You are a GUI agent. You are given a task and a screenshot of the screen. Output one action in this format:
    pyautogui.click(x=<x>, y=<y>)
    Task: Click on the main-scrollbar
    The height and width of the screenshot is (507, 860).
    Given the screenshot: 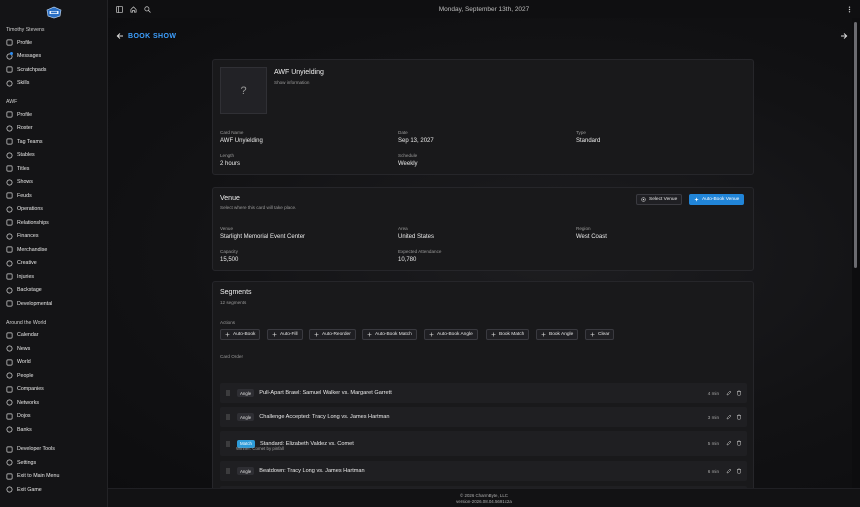 What is the action you would take?
    pyautogui.click(x=856, y=253)
    